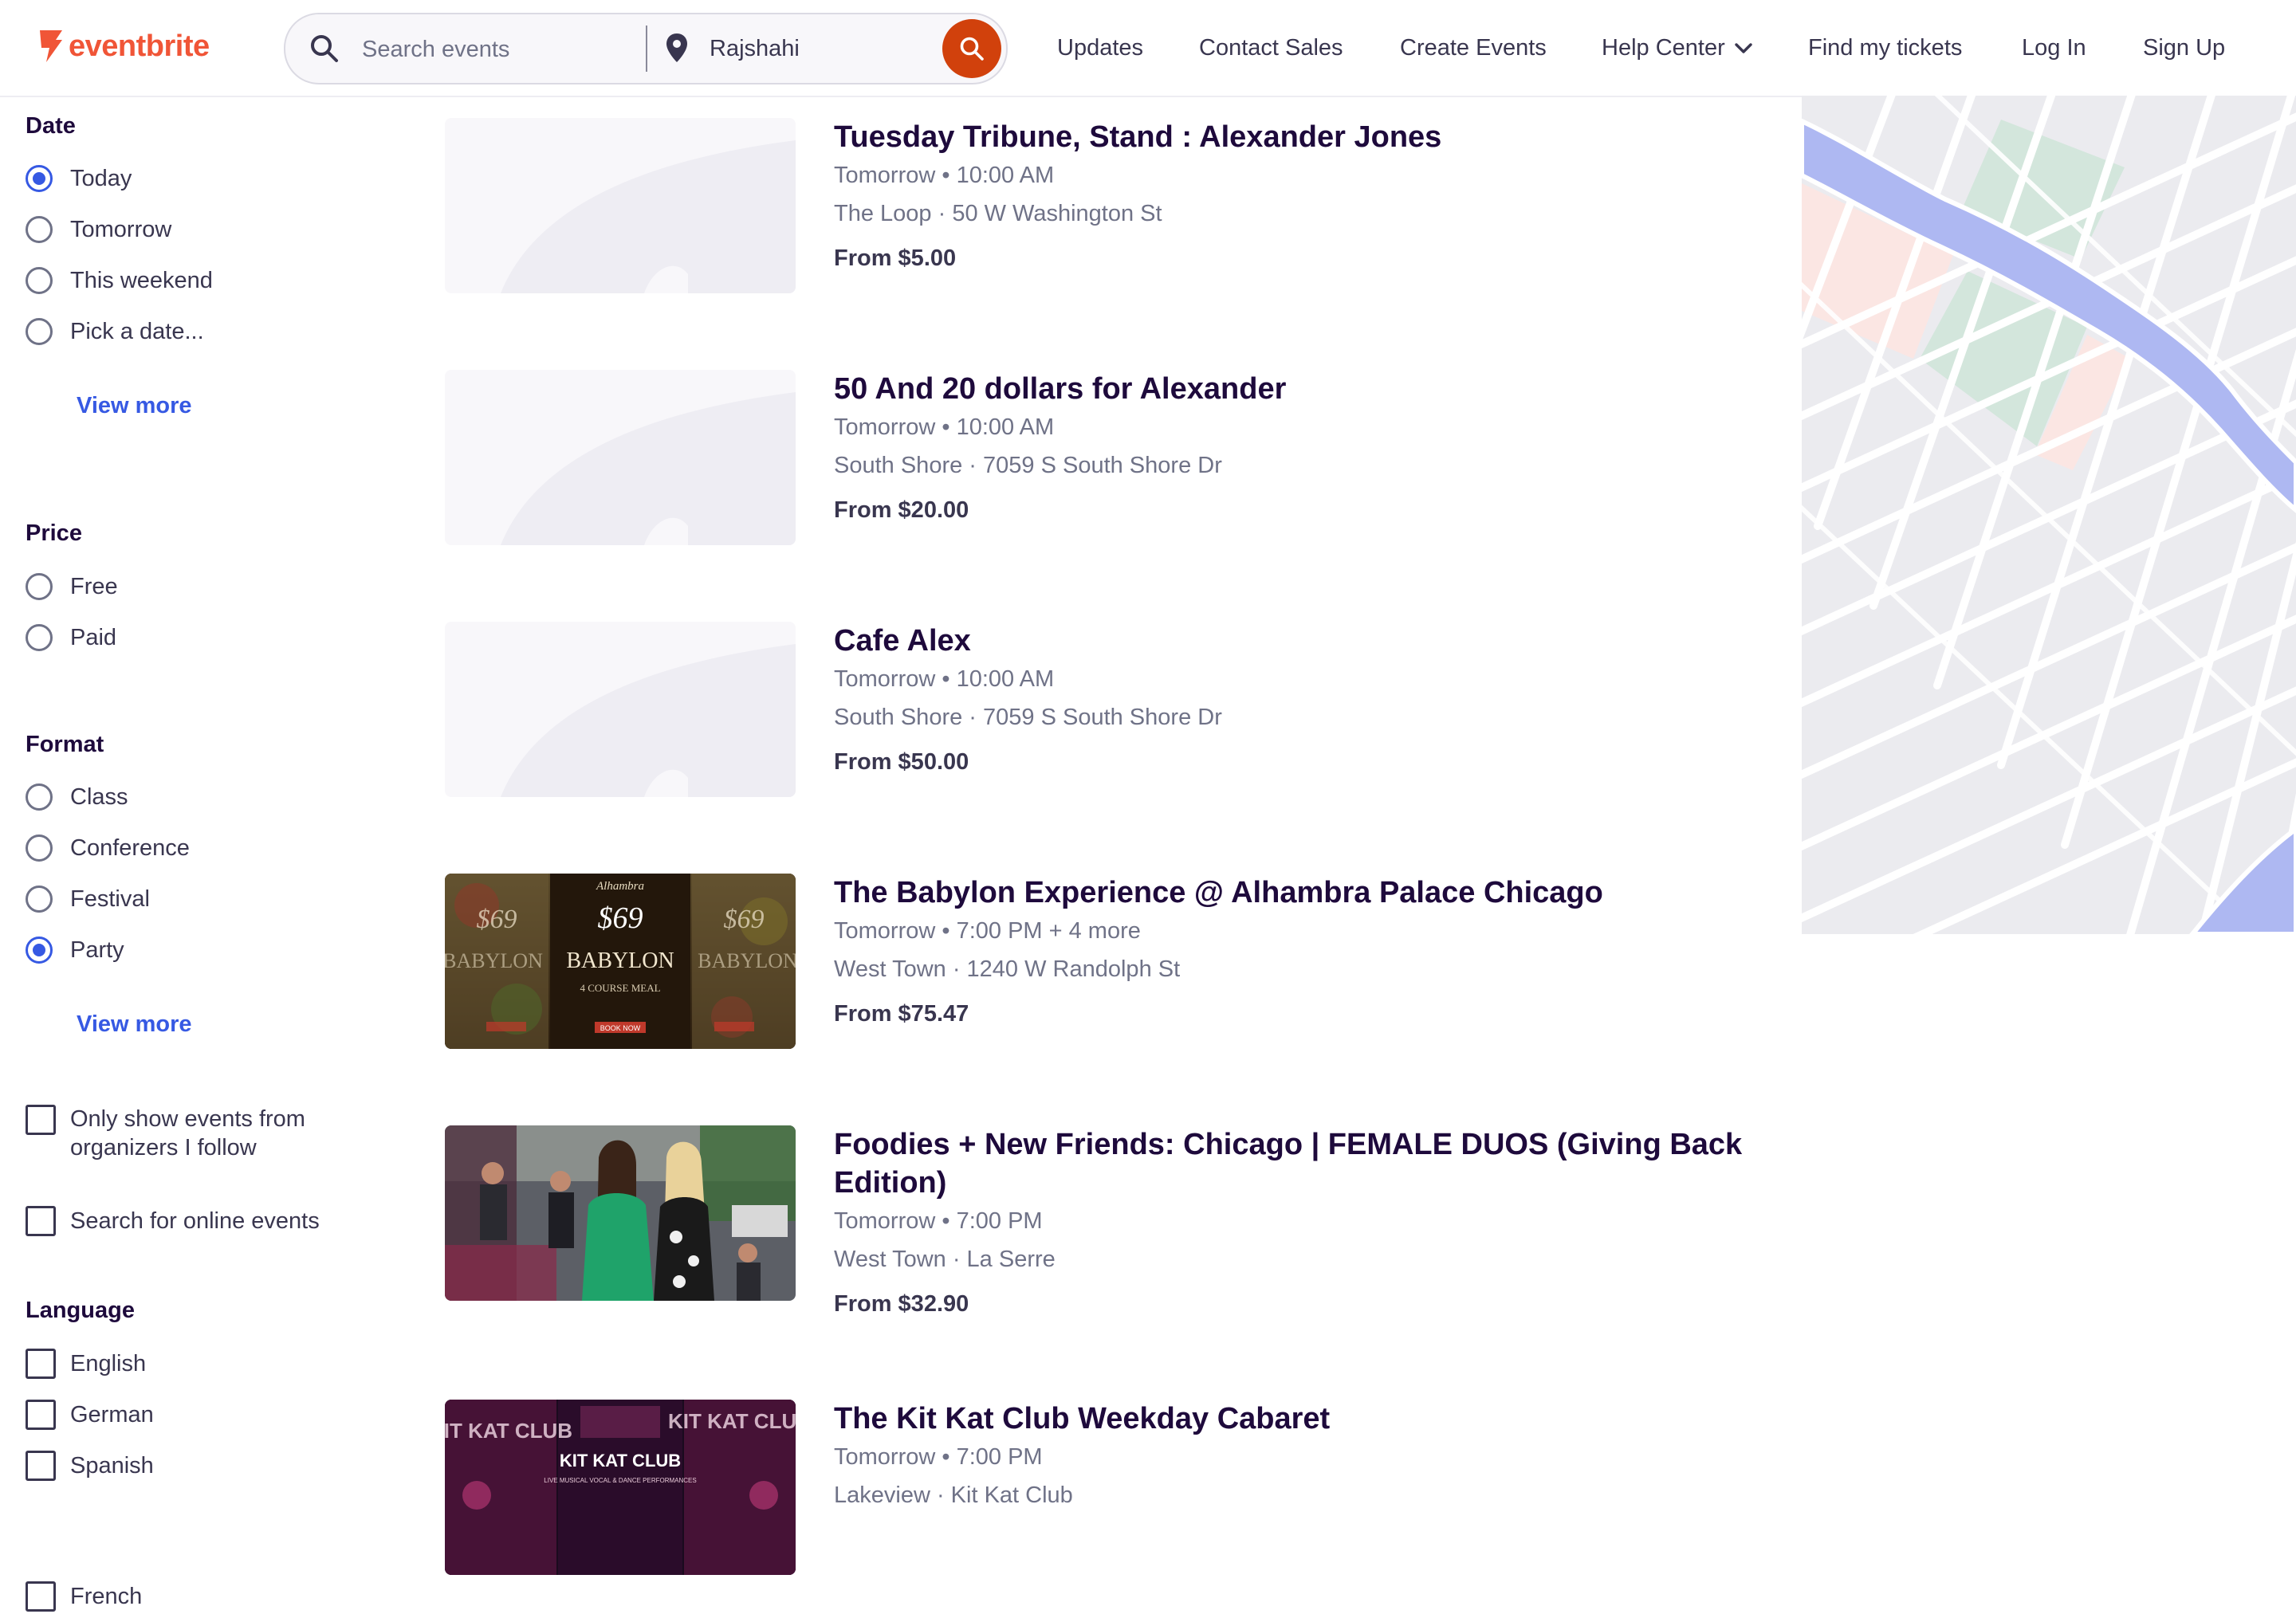  What do you see at coordinates (1885, 48) in the screenshot?
I see `nav-find-my-tickets: Find my tickets` at bounding box center [1885, 48].